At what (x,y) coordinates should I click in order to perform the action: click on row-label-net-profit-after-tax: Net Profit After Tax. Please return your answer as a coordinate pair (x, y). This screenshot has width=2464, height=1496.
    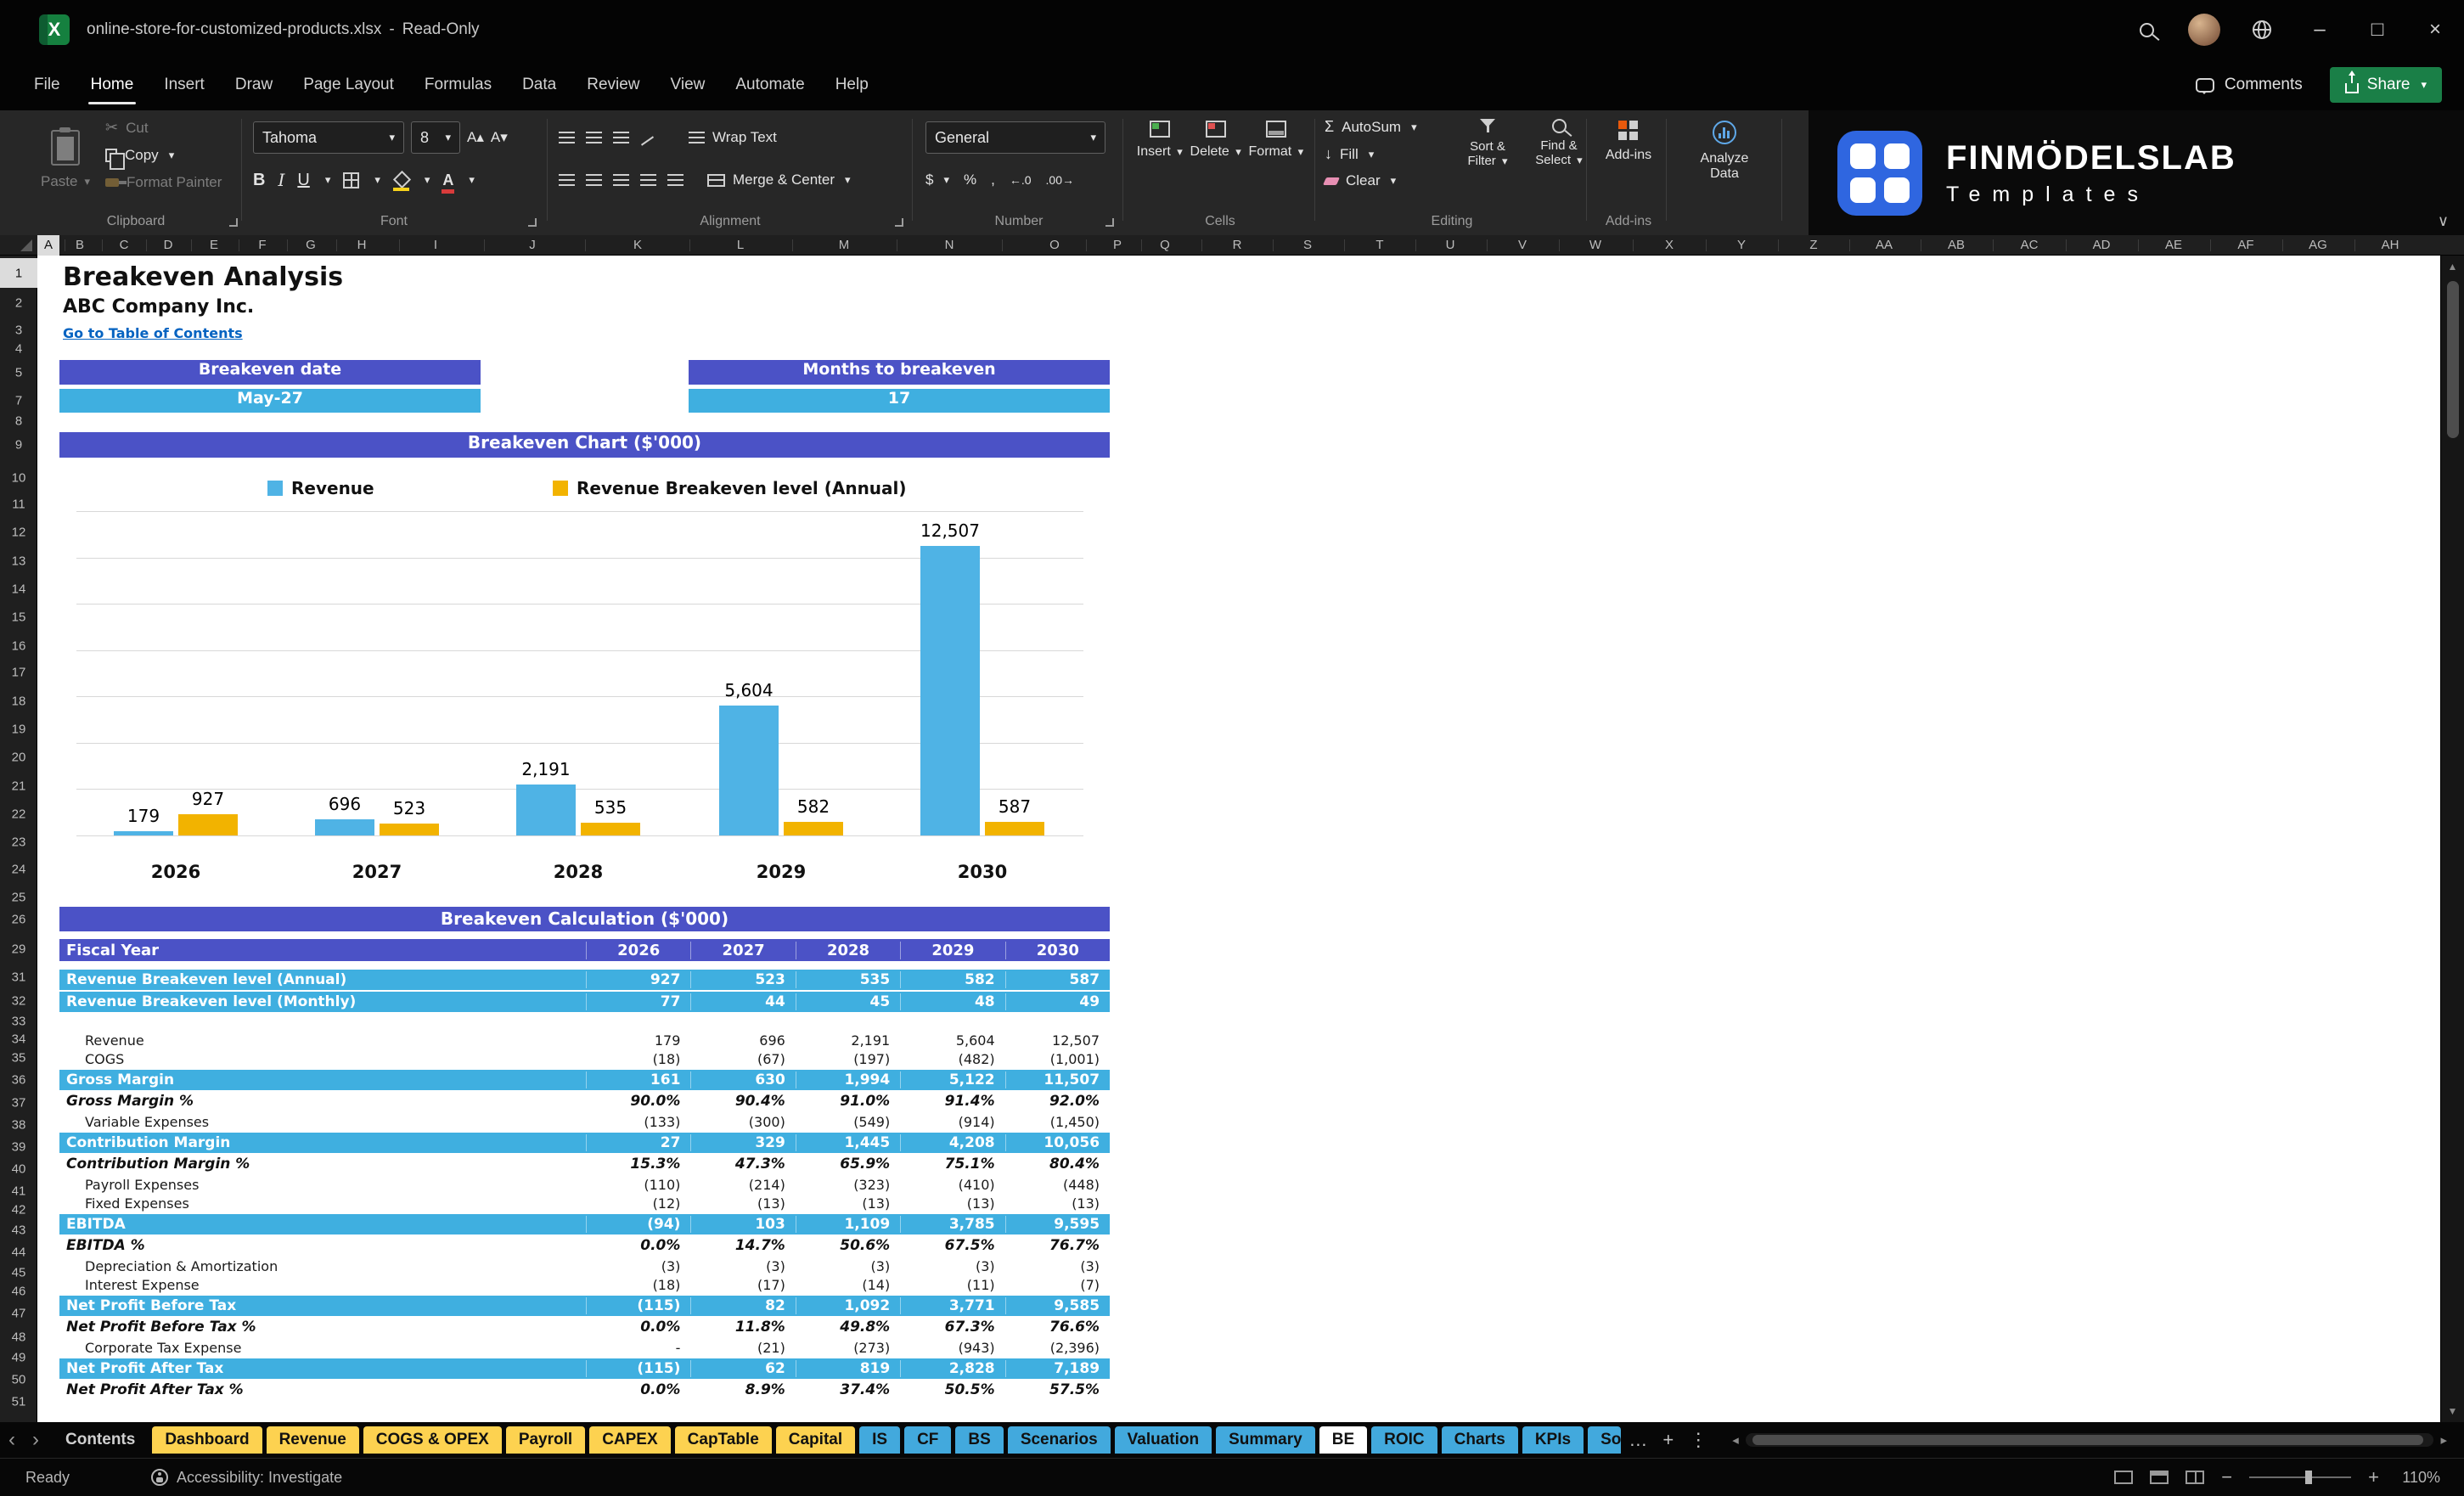
    Looking at the image, I should click on (322, 1368).